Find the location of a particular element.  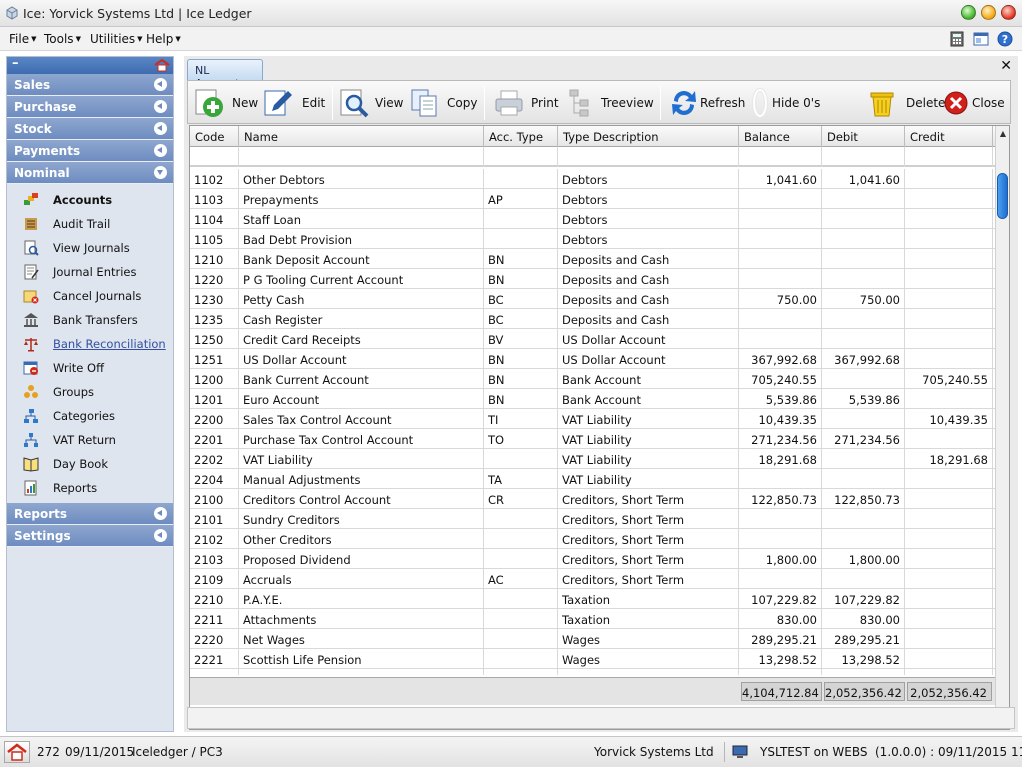

status-database: YSLTEST on WEBS is located at coordinates (814, 752).